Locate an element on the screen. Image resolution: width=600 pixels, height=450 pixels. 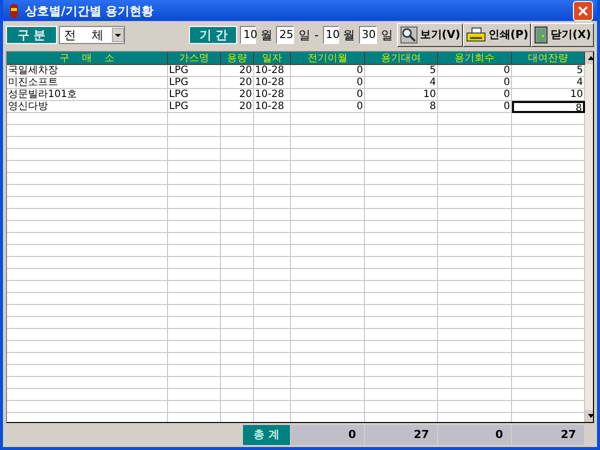
table-cell: 10 is located at coordinates (401, 95).